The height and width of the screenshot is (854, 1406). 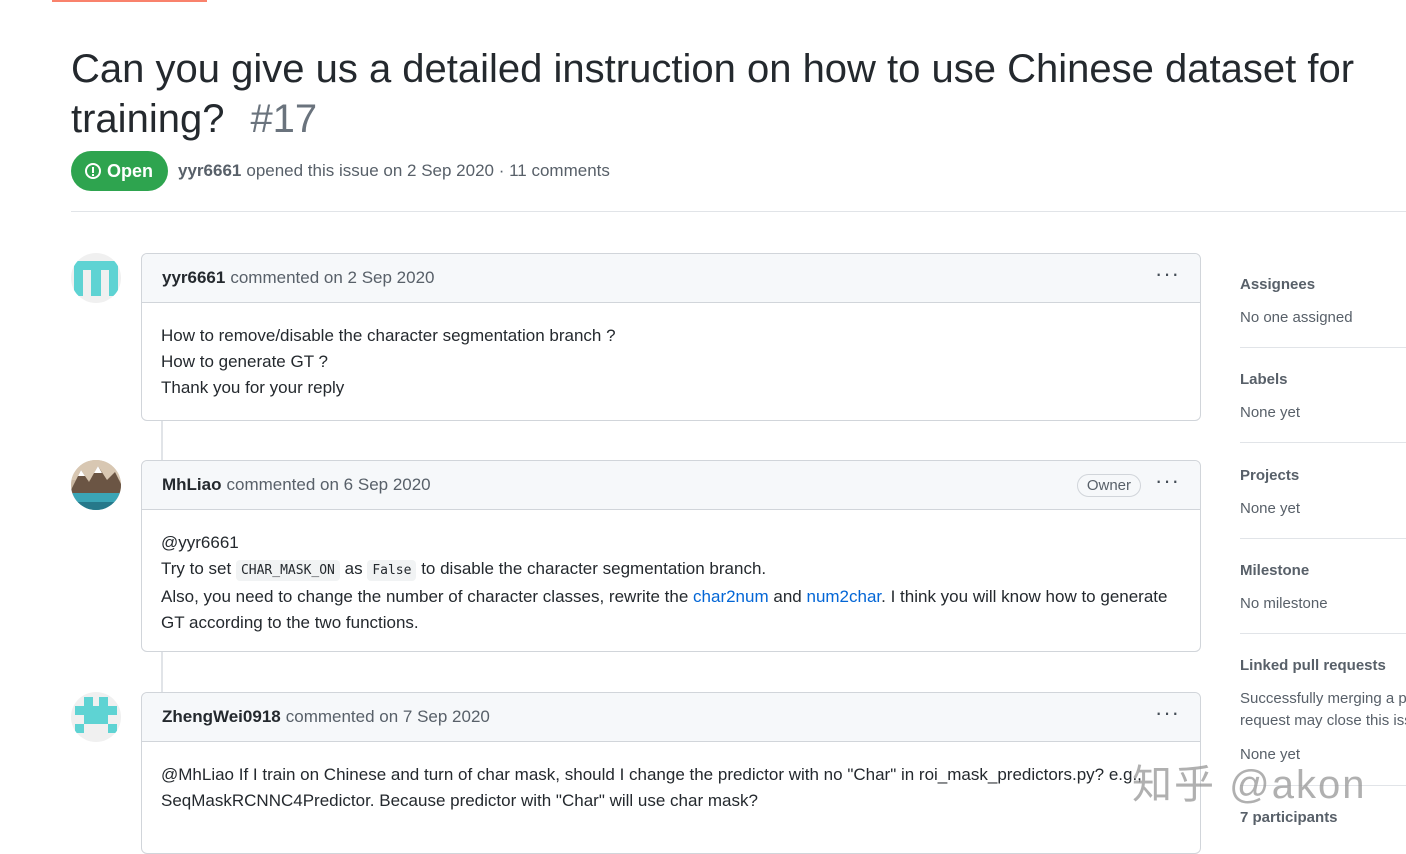 What do you see at coordinates (671, 717) in the screenshot?
I see `comment-header: ZhengWei0918 commented on 7 Sep 2020 ···` at bounding box center [671, 717].